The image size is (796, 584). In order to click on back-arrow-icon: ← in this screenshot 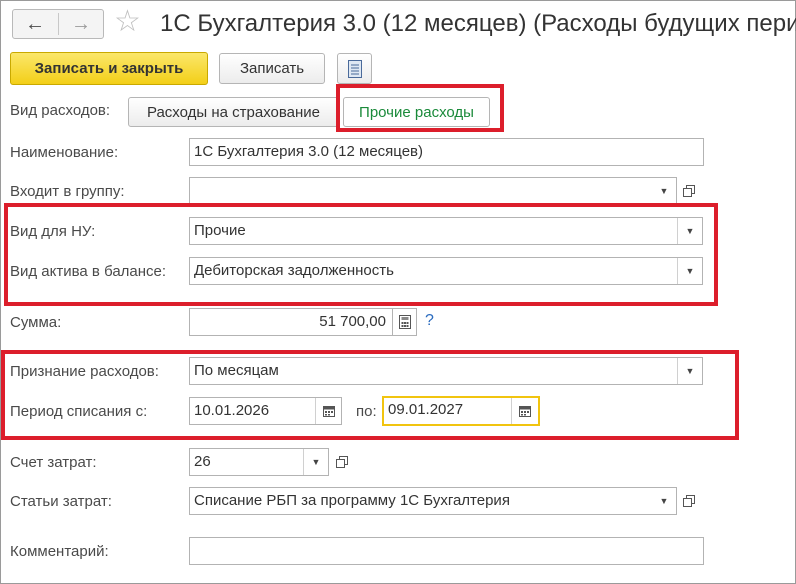, I will do `click(35, 24)`.